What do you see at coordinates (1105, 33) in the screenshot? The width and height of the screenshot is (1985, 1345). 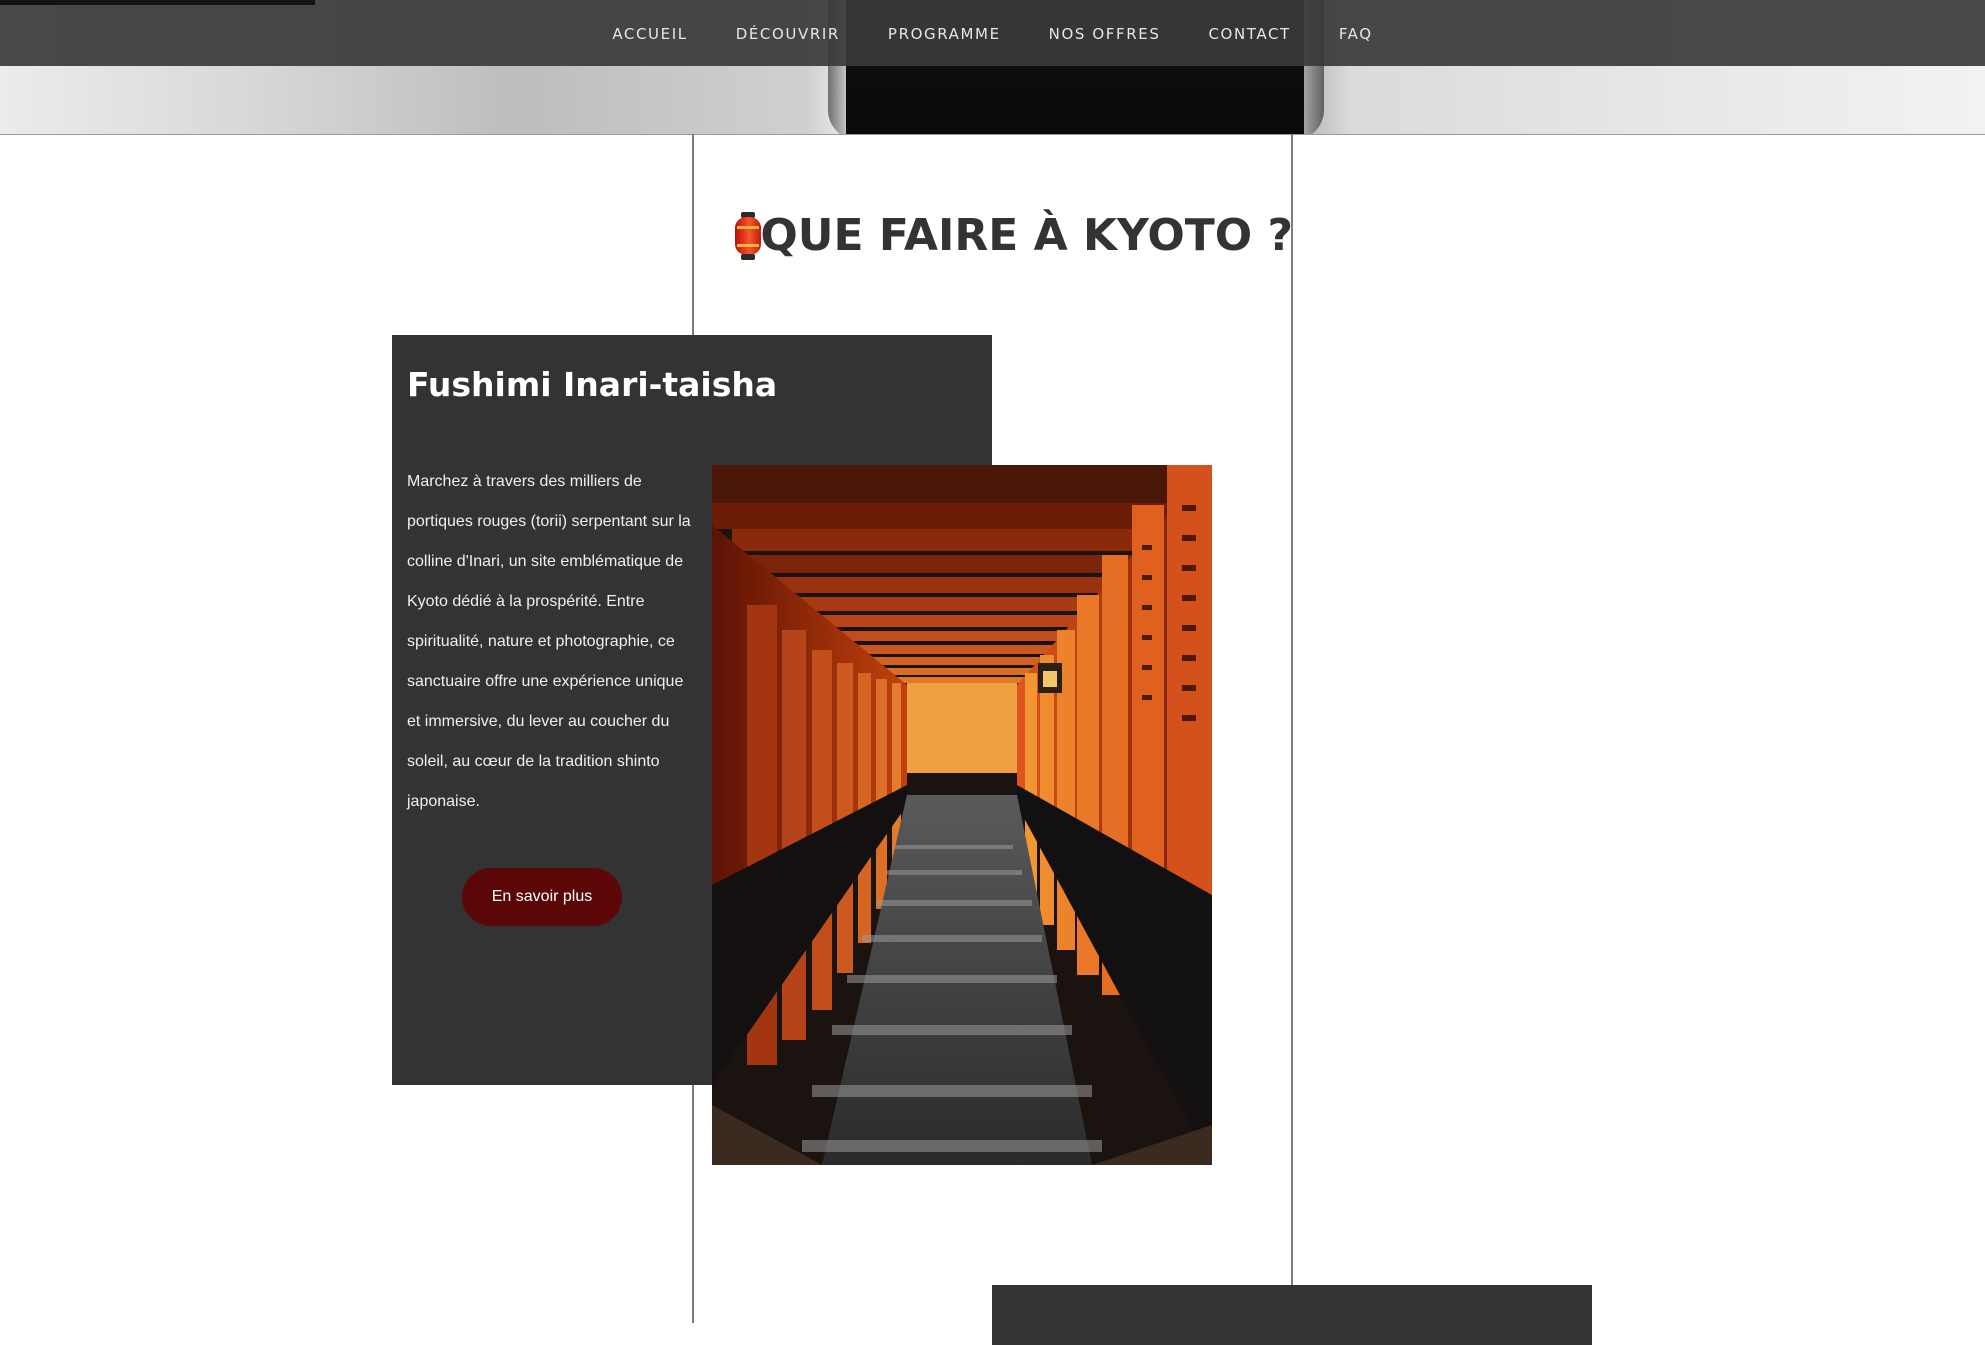 I see `nav-item-nos-offres: NOS OFFRES` at bounding box center [1105, 33].